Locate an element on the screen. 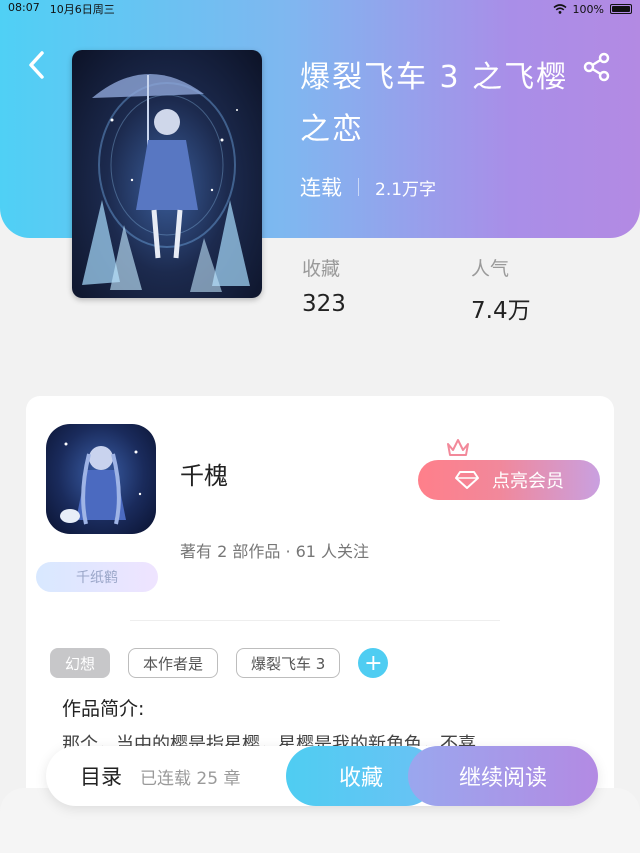 The image size is (640, 853). battery-percent: 100% is located at coordinates (588, 9).